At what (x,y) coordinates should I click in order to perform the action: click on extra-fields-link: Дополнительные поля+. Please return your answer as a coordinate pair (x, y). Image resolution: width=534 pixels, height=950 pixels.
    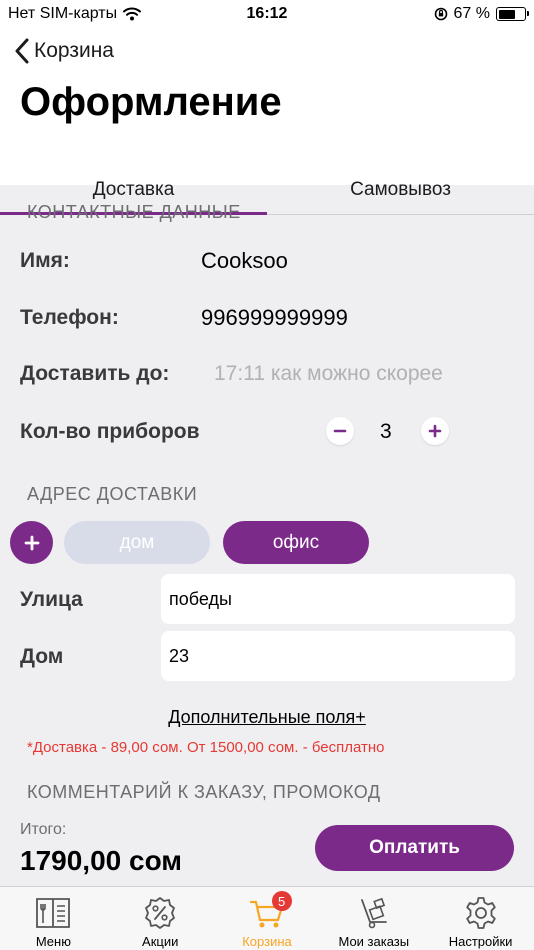
    Looking at the image, I should click on (267, 717).